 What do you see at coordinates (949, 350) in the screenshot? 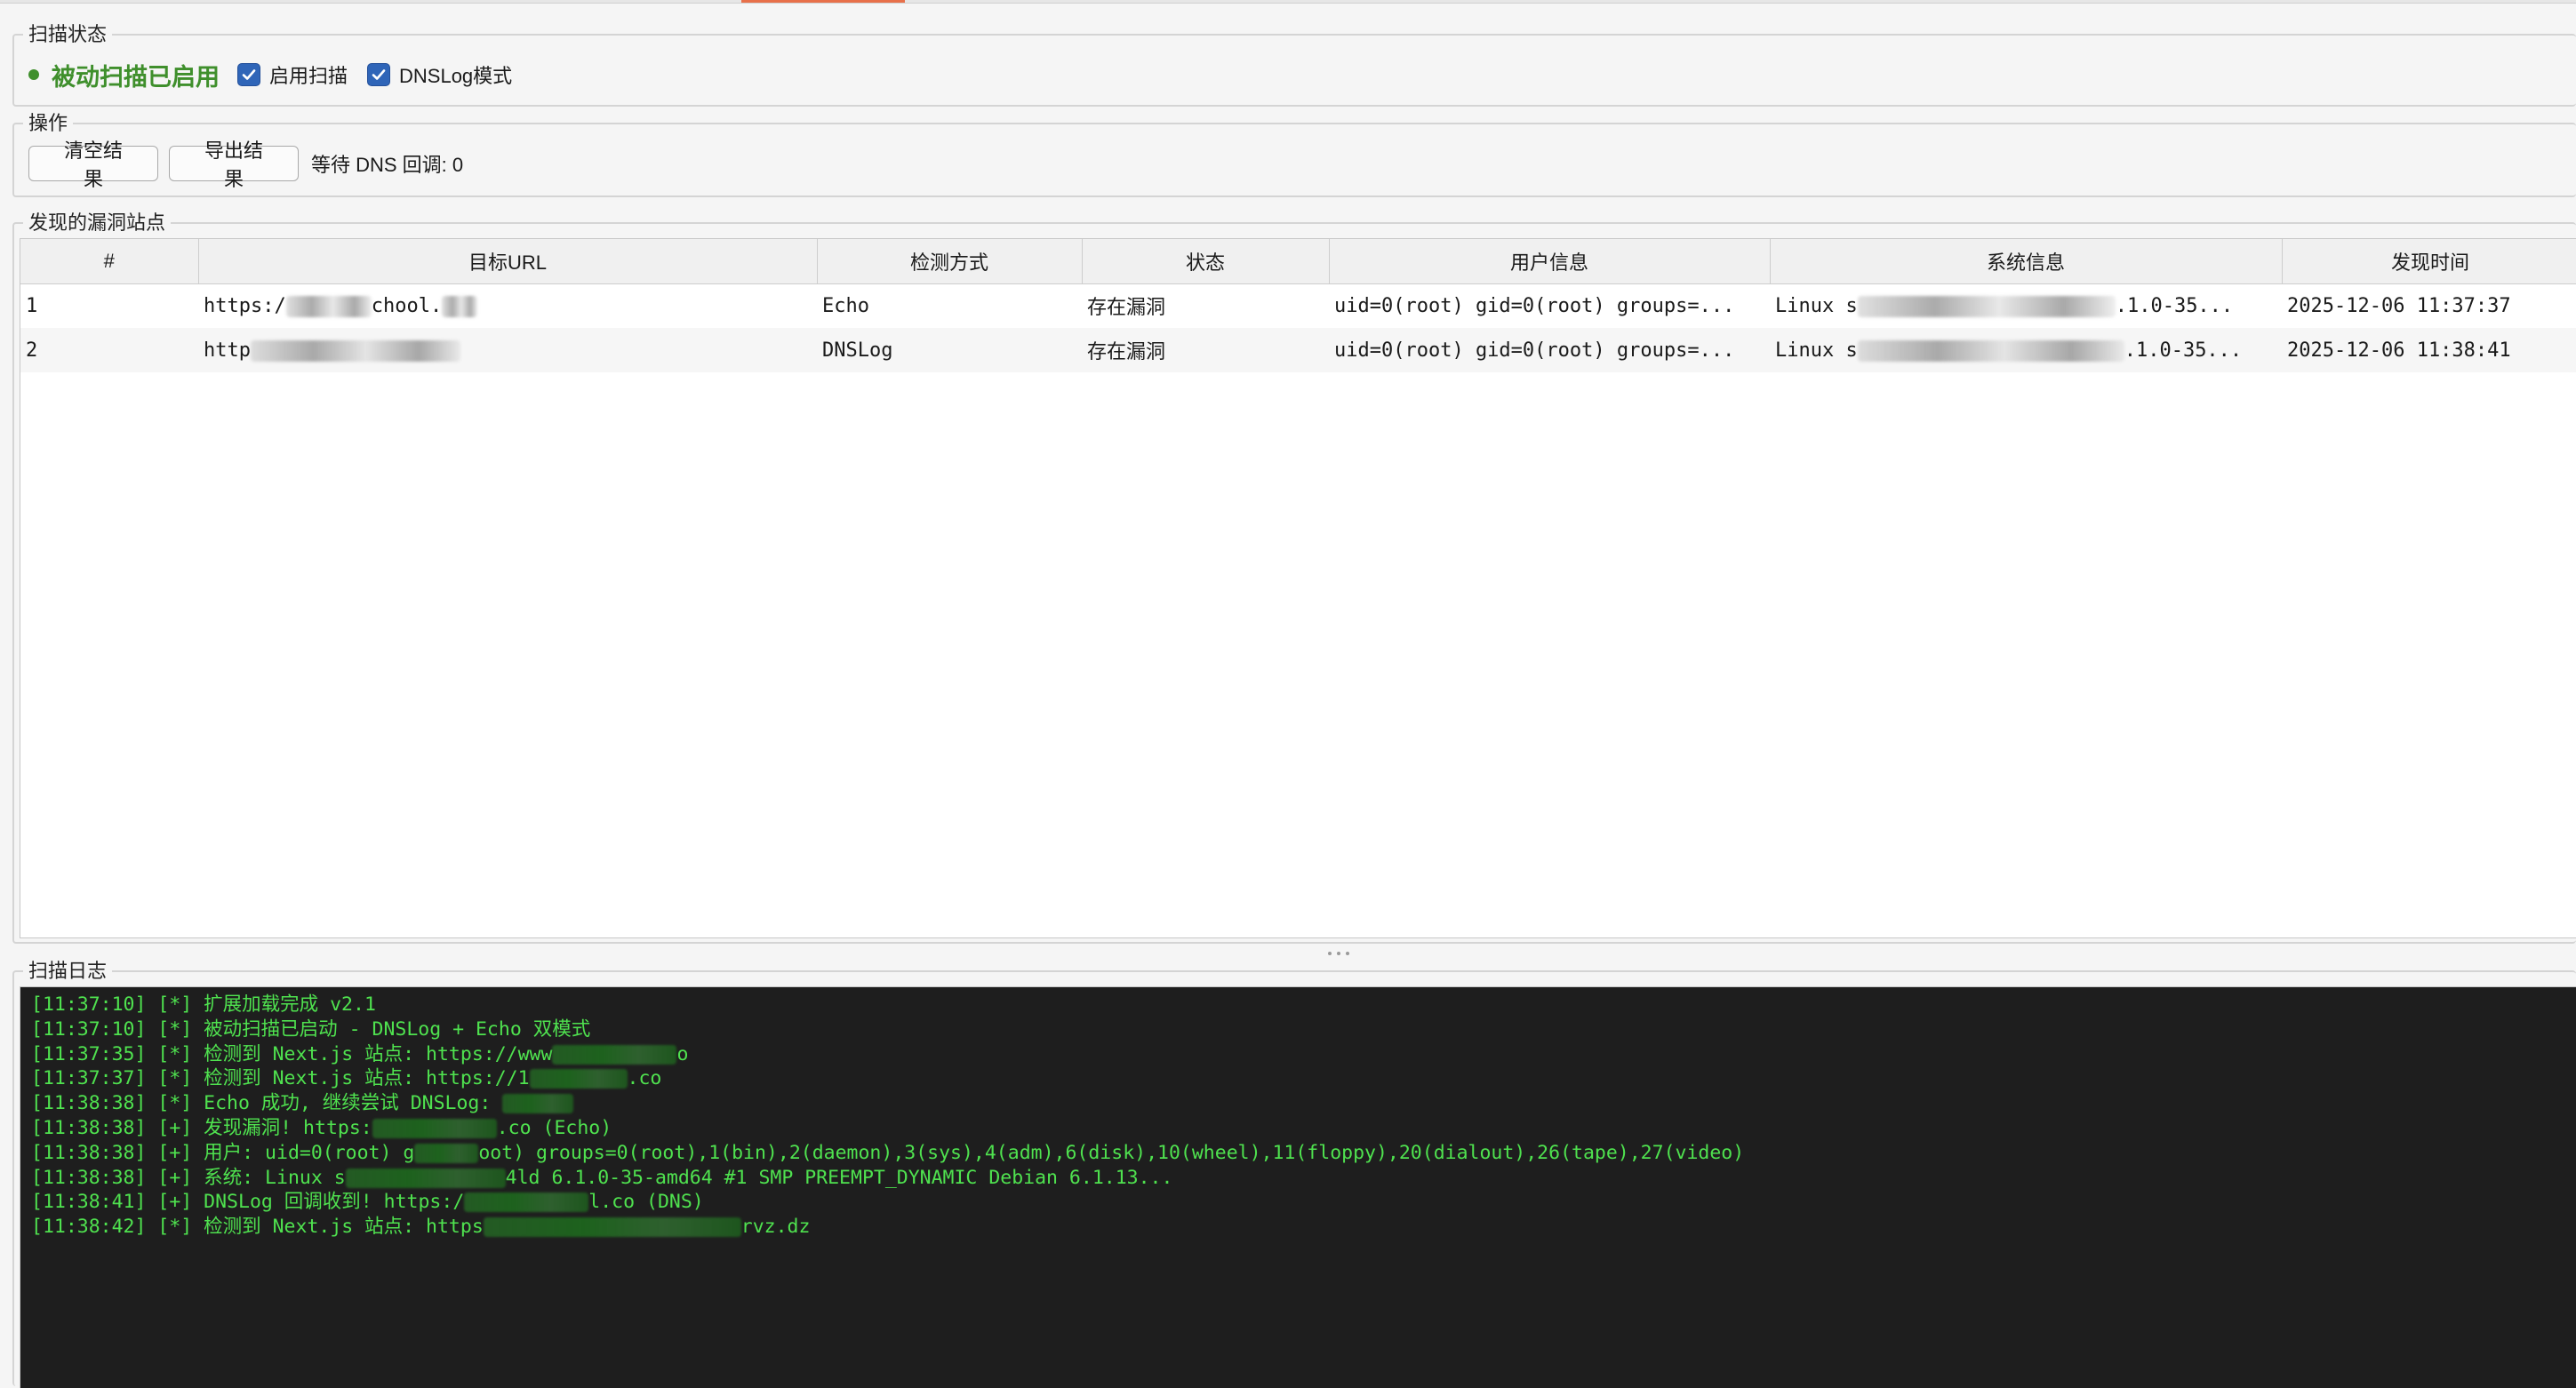
I see `cell-detection-method: DNSLog` at bounding box center [949, 350].